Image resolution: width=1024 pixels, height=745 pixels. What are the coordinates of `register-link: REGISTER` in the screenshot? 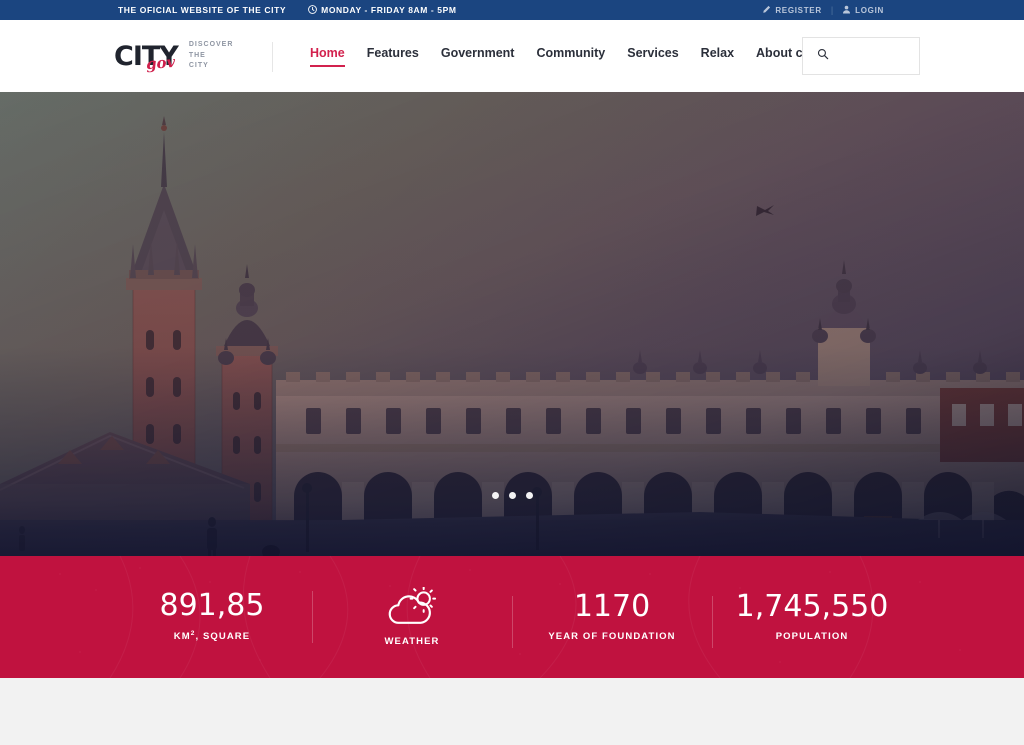 It's located at (792, 10).